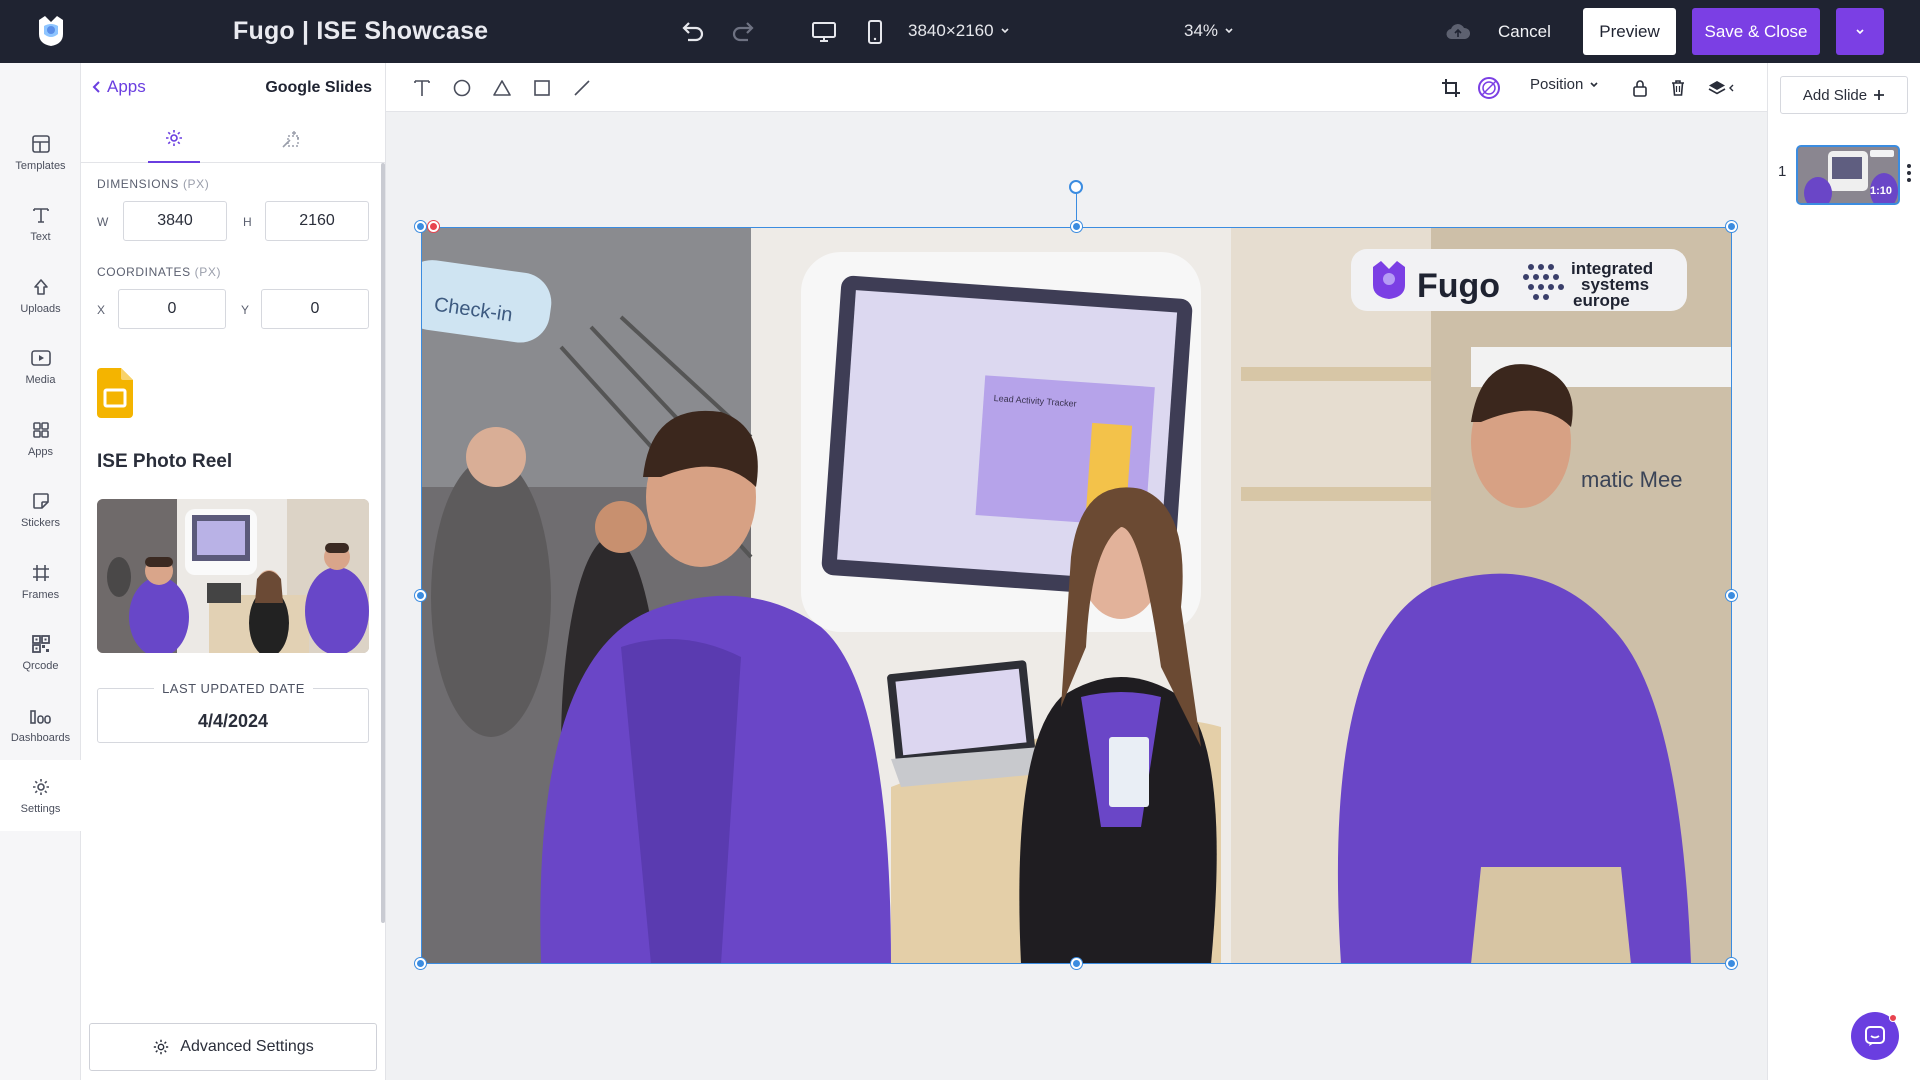  What do you see at coordinates (40, 143) in the screenshot?
I see `templates-icon` at bounding box center [40, 143].